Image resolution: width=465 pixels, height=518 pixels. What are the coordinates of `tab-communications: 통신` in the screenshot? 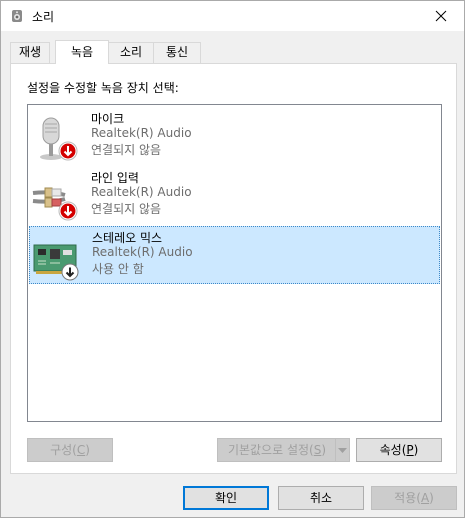 It's located at (177, 52).